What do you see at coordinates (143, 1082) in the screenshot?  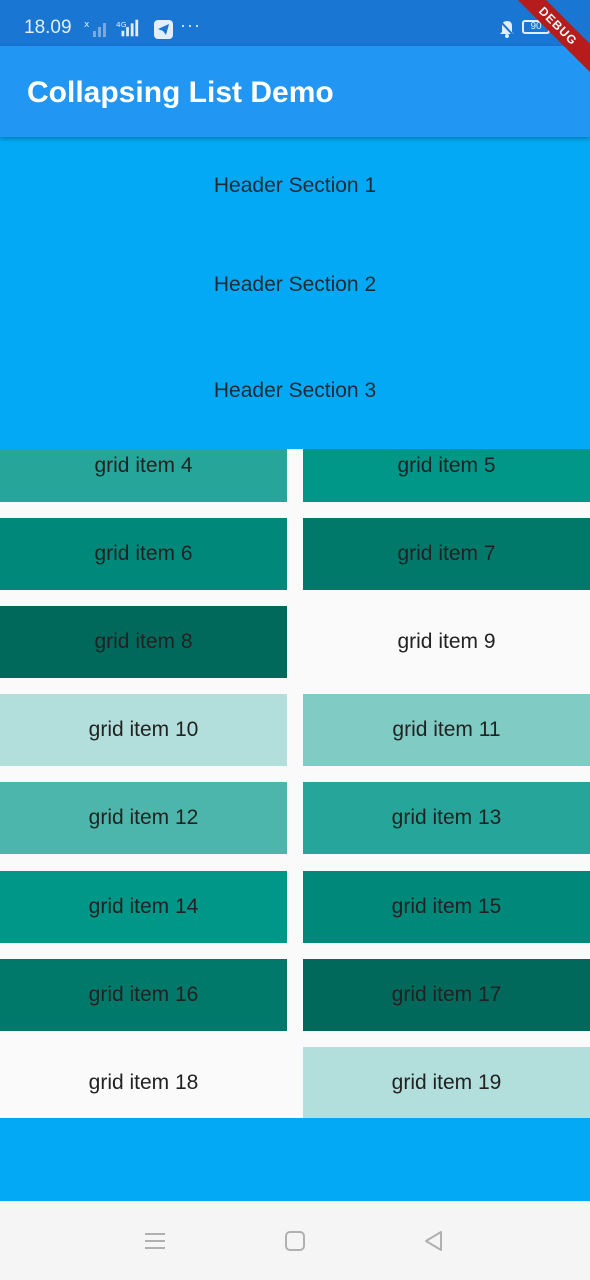 I see `grid-item-18: grid item 18` at bounding box center [143, 1082].